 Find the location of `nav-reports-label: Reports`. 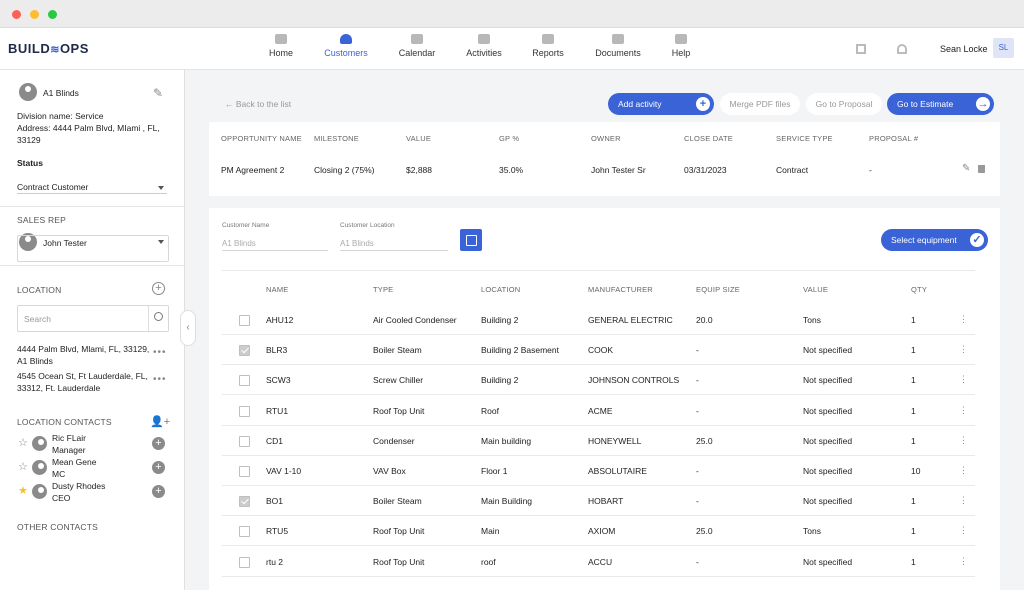

nav-reports-label: Reports is located at coordinates (548, 53).